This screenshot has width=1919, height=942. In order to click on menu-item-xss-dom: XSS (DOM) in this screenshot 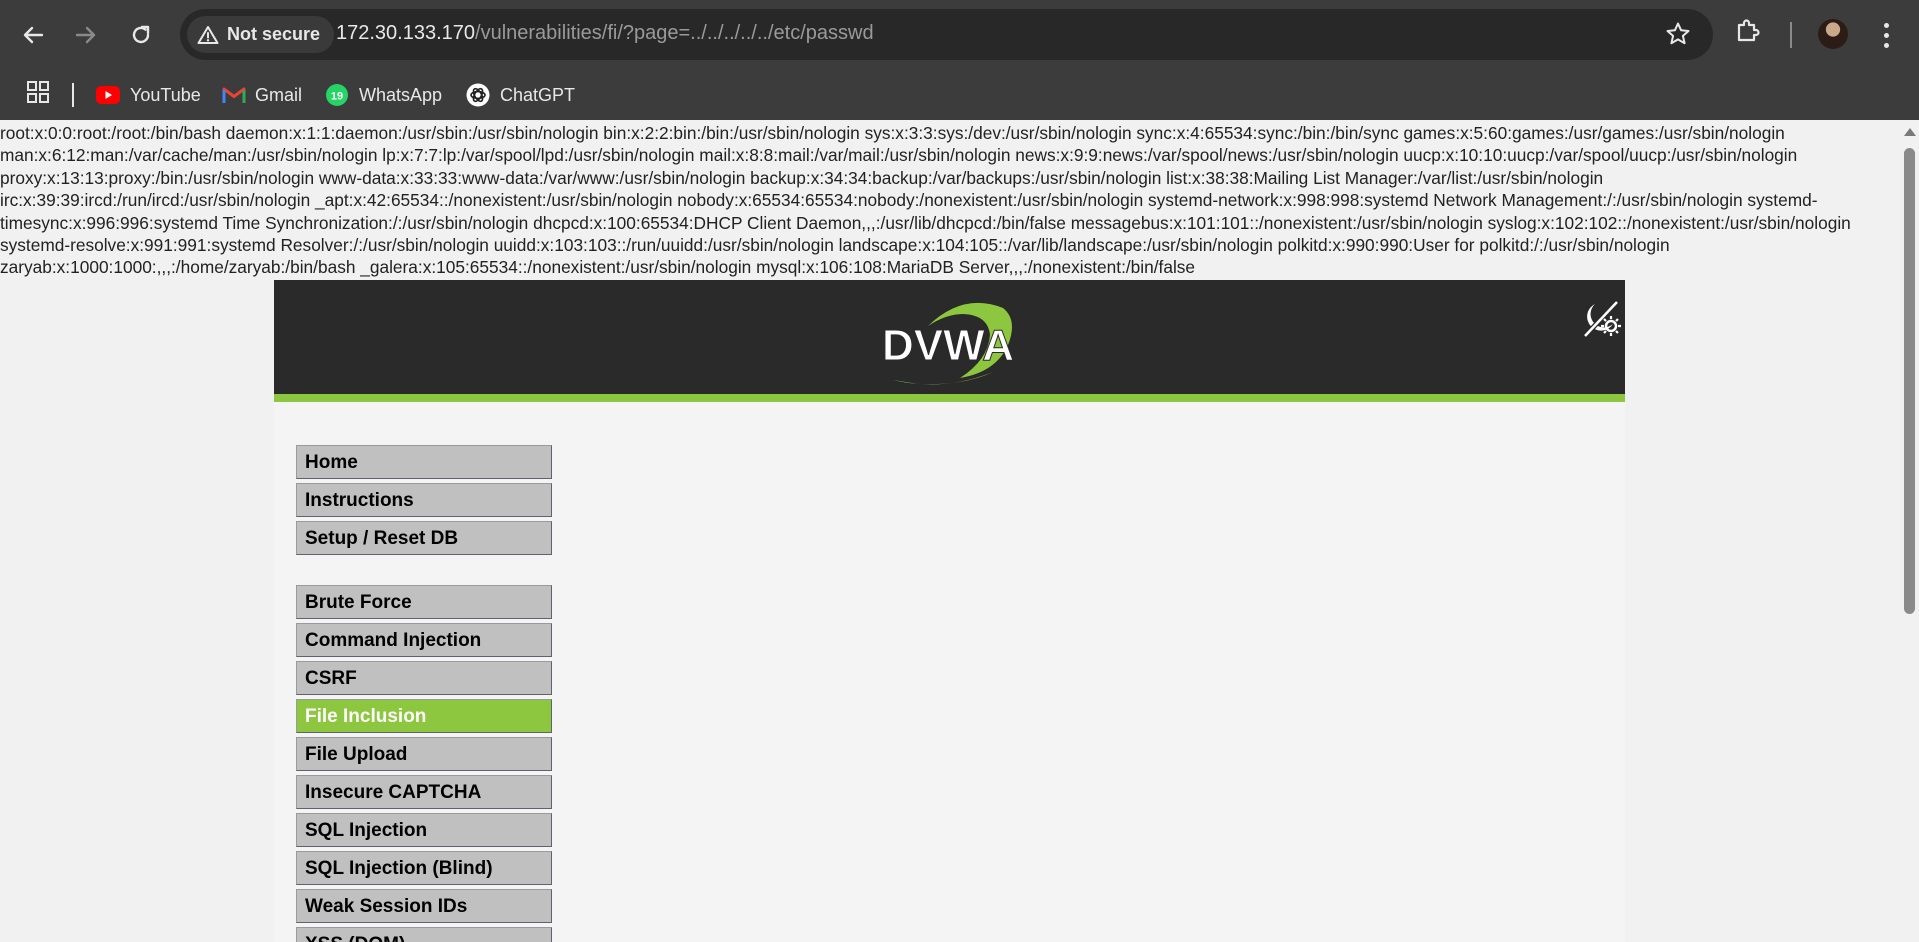, I will do `click(424, 934)`.